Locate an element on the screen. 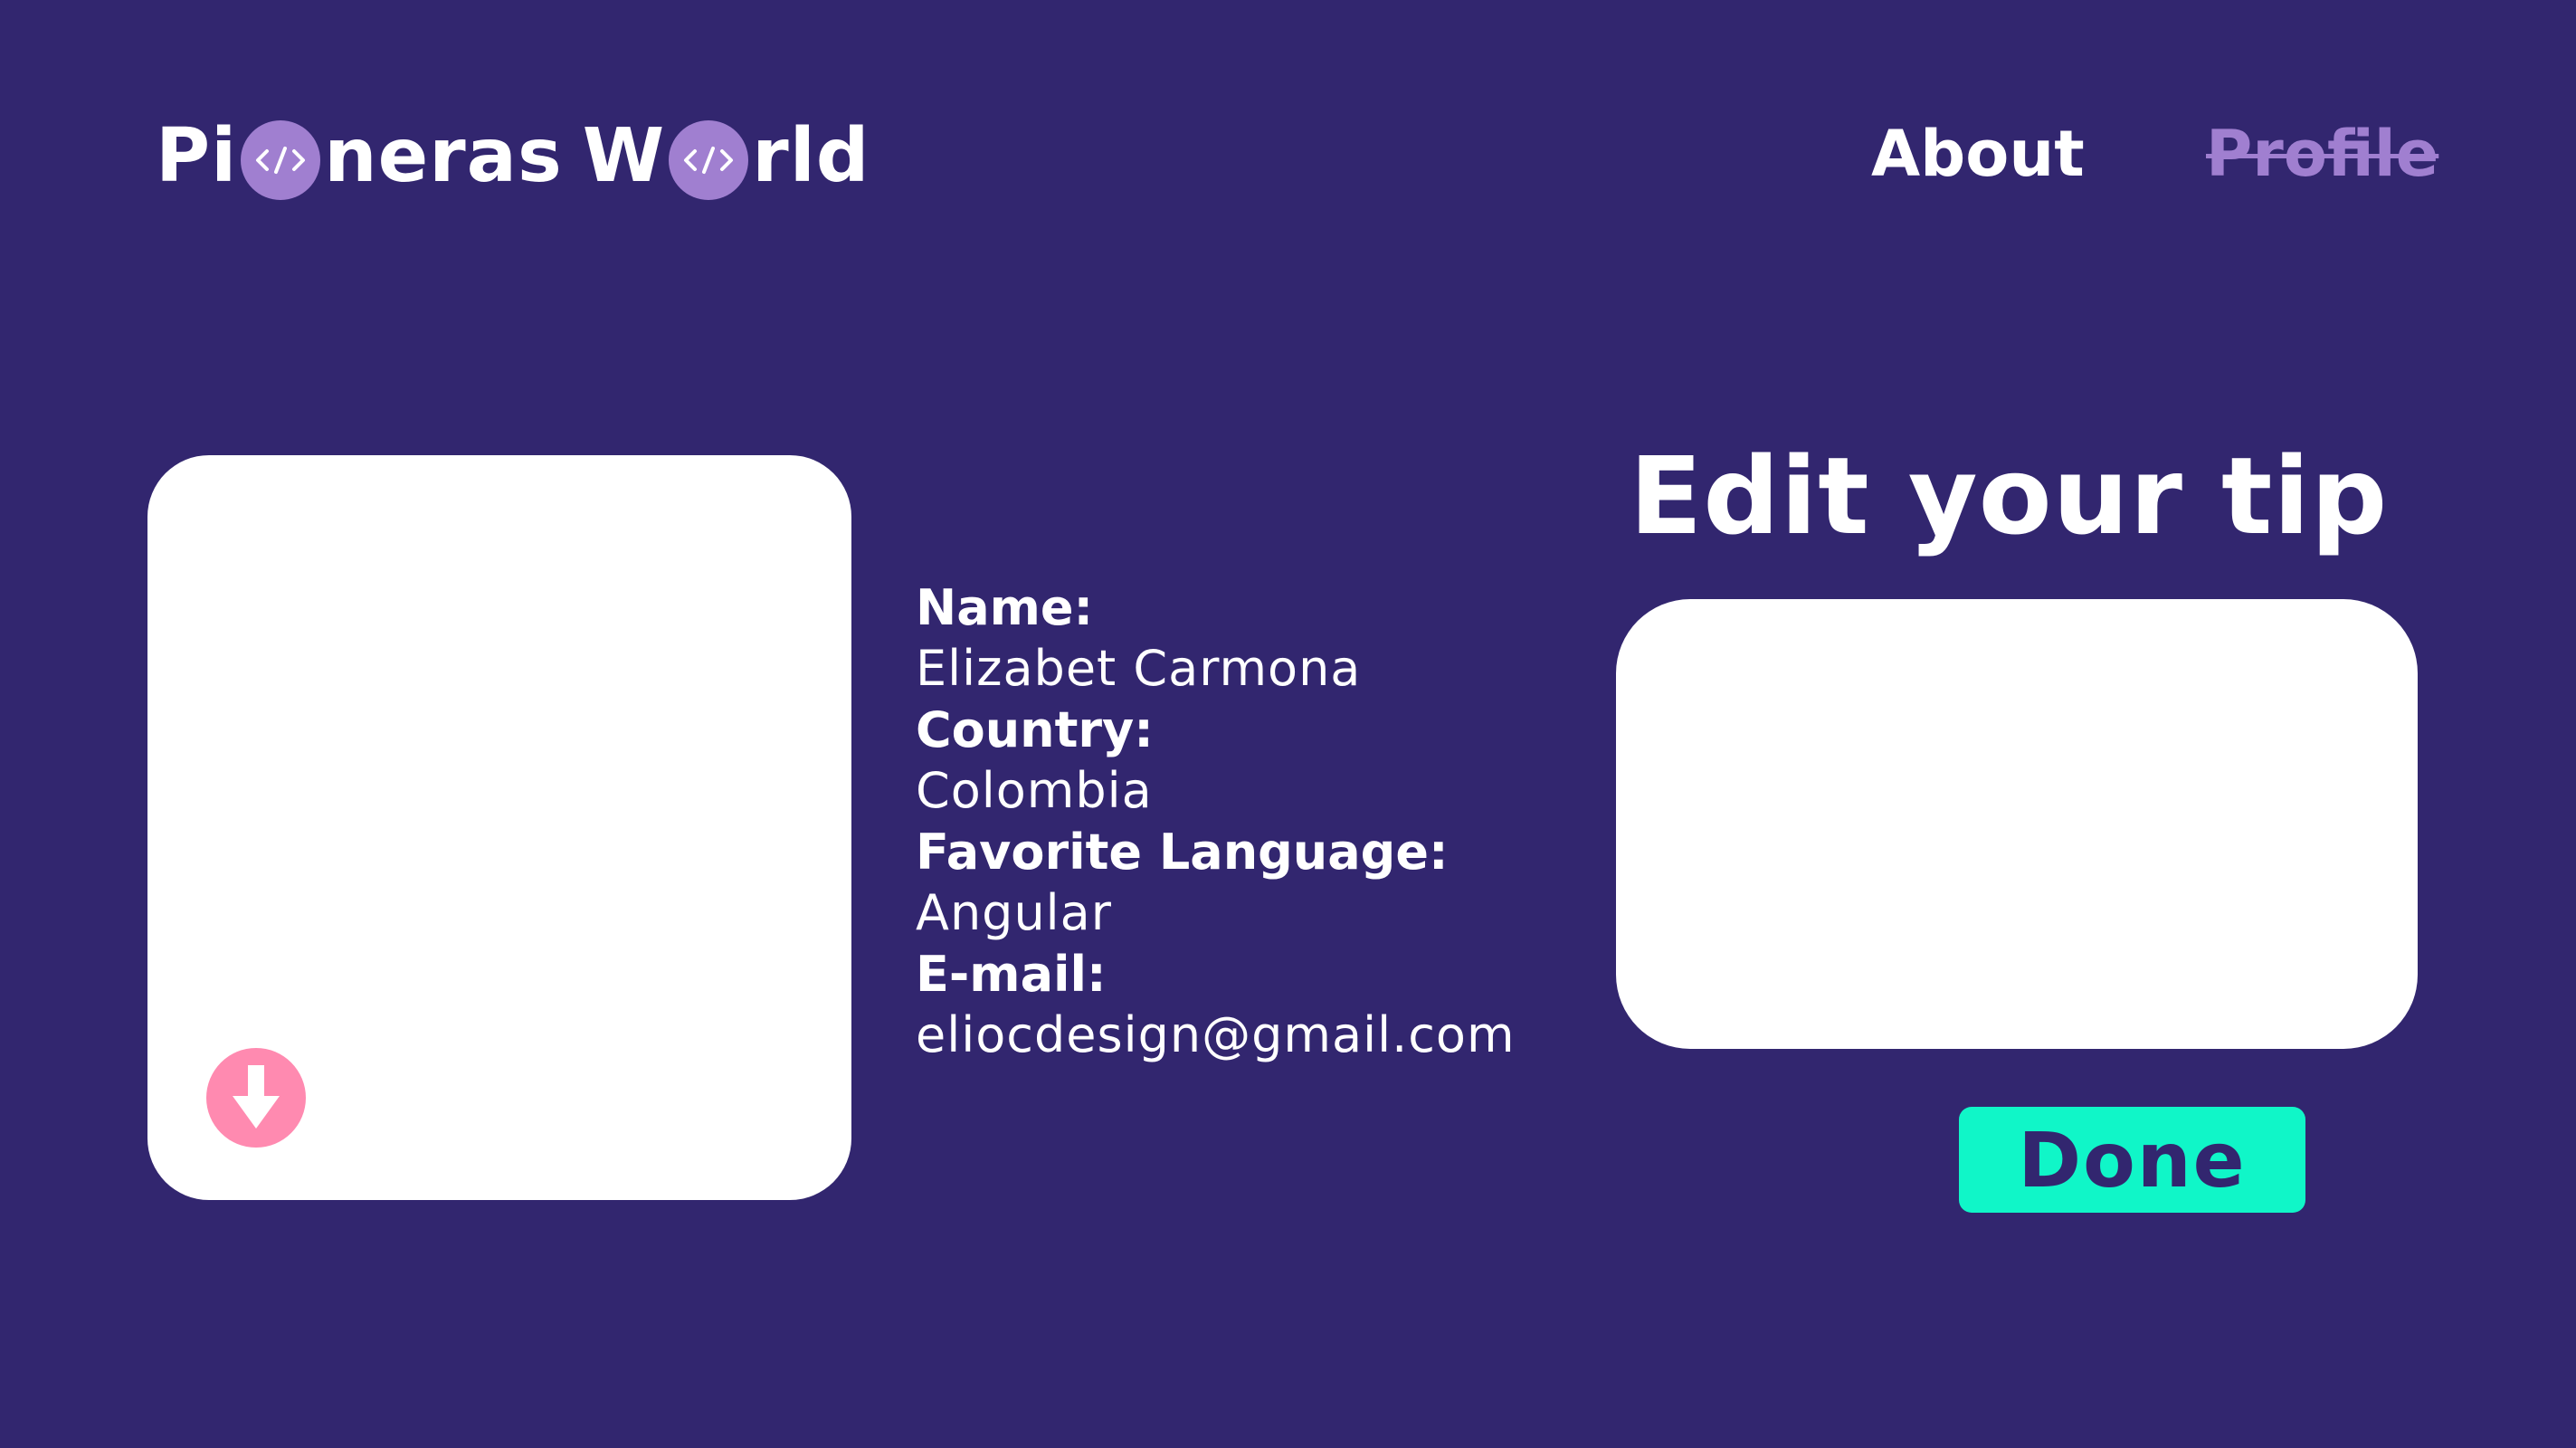 This screenshot has height=1448, width=2576. done-button: Done is located at coordinates (2132, 1160).